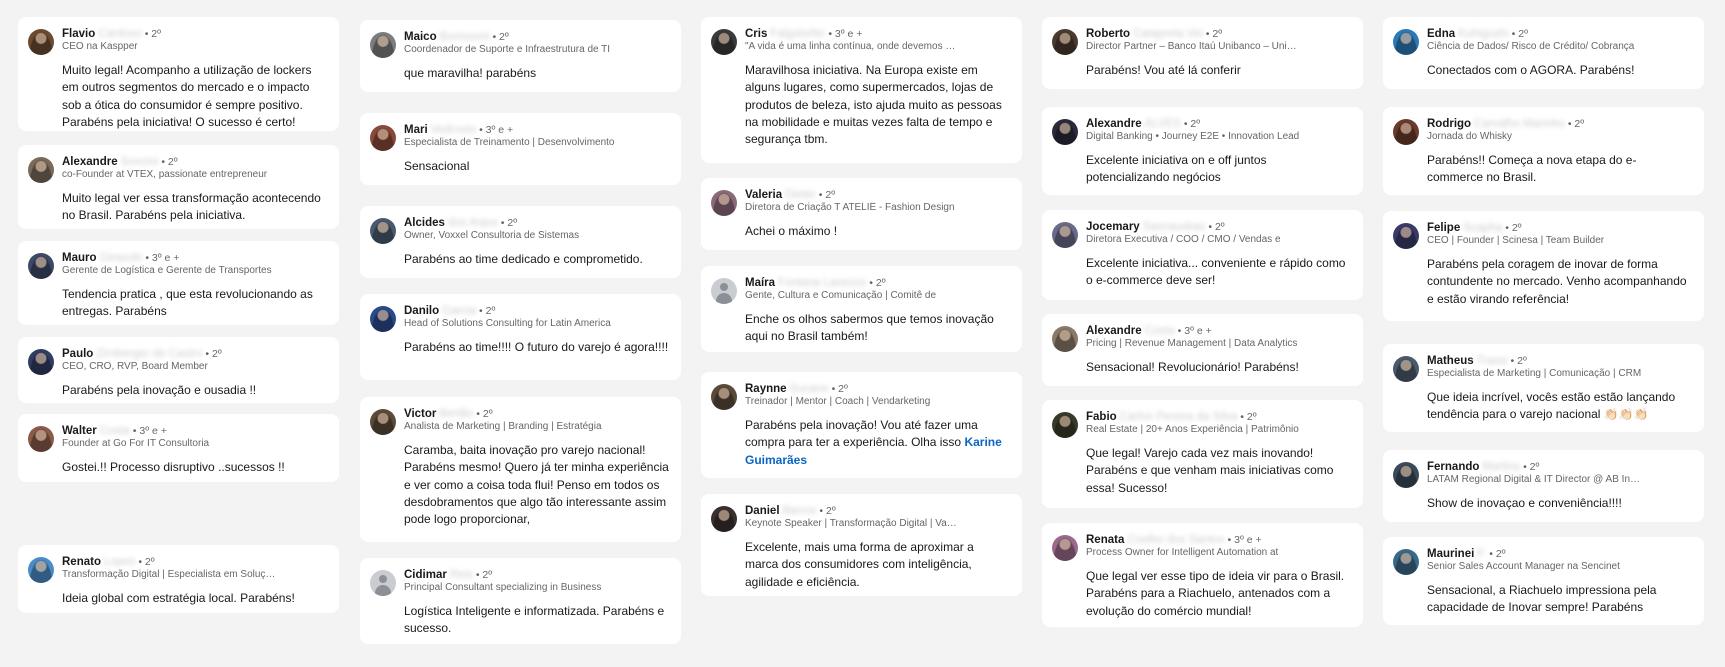 This screenshot has height=667, width=1725. Describe the element at coordinates (791, 231) in the screenshot. I see `comment-text: Achei o máximo !` at that location.